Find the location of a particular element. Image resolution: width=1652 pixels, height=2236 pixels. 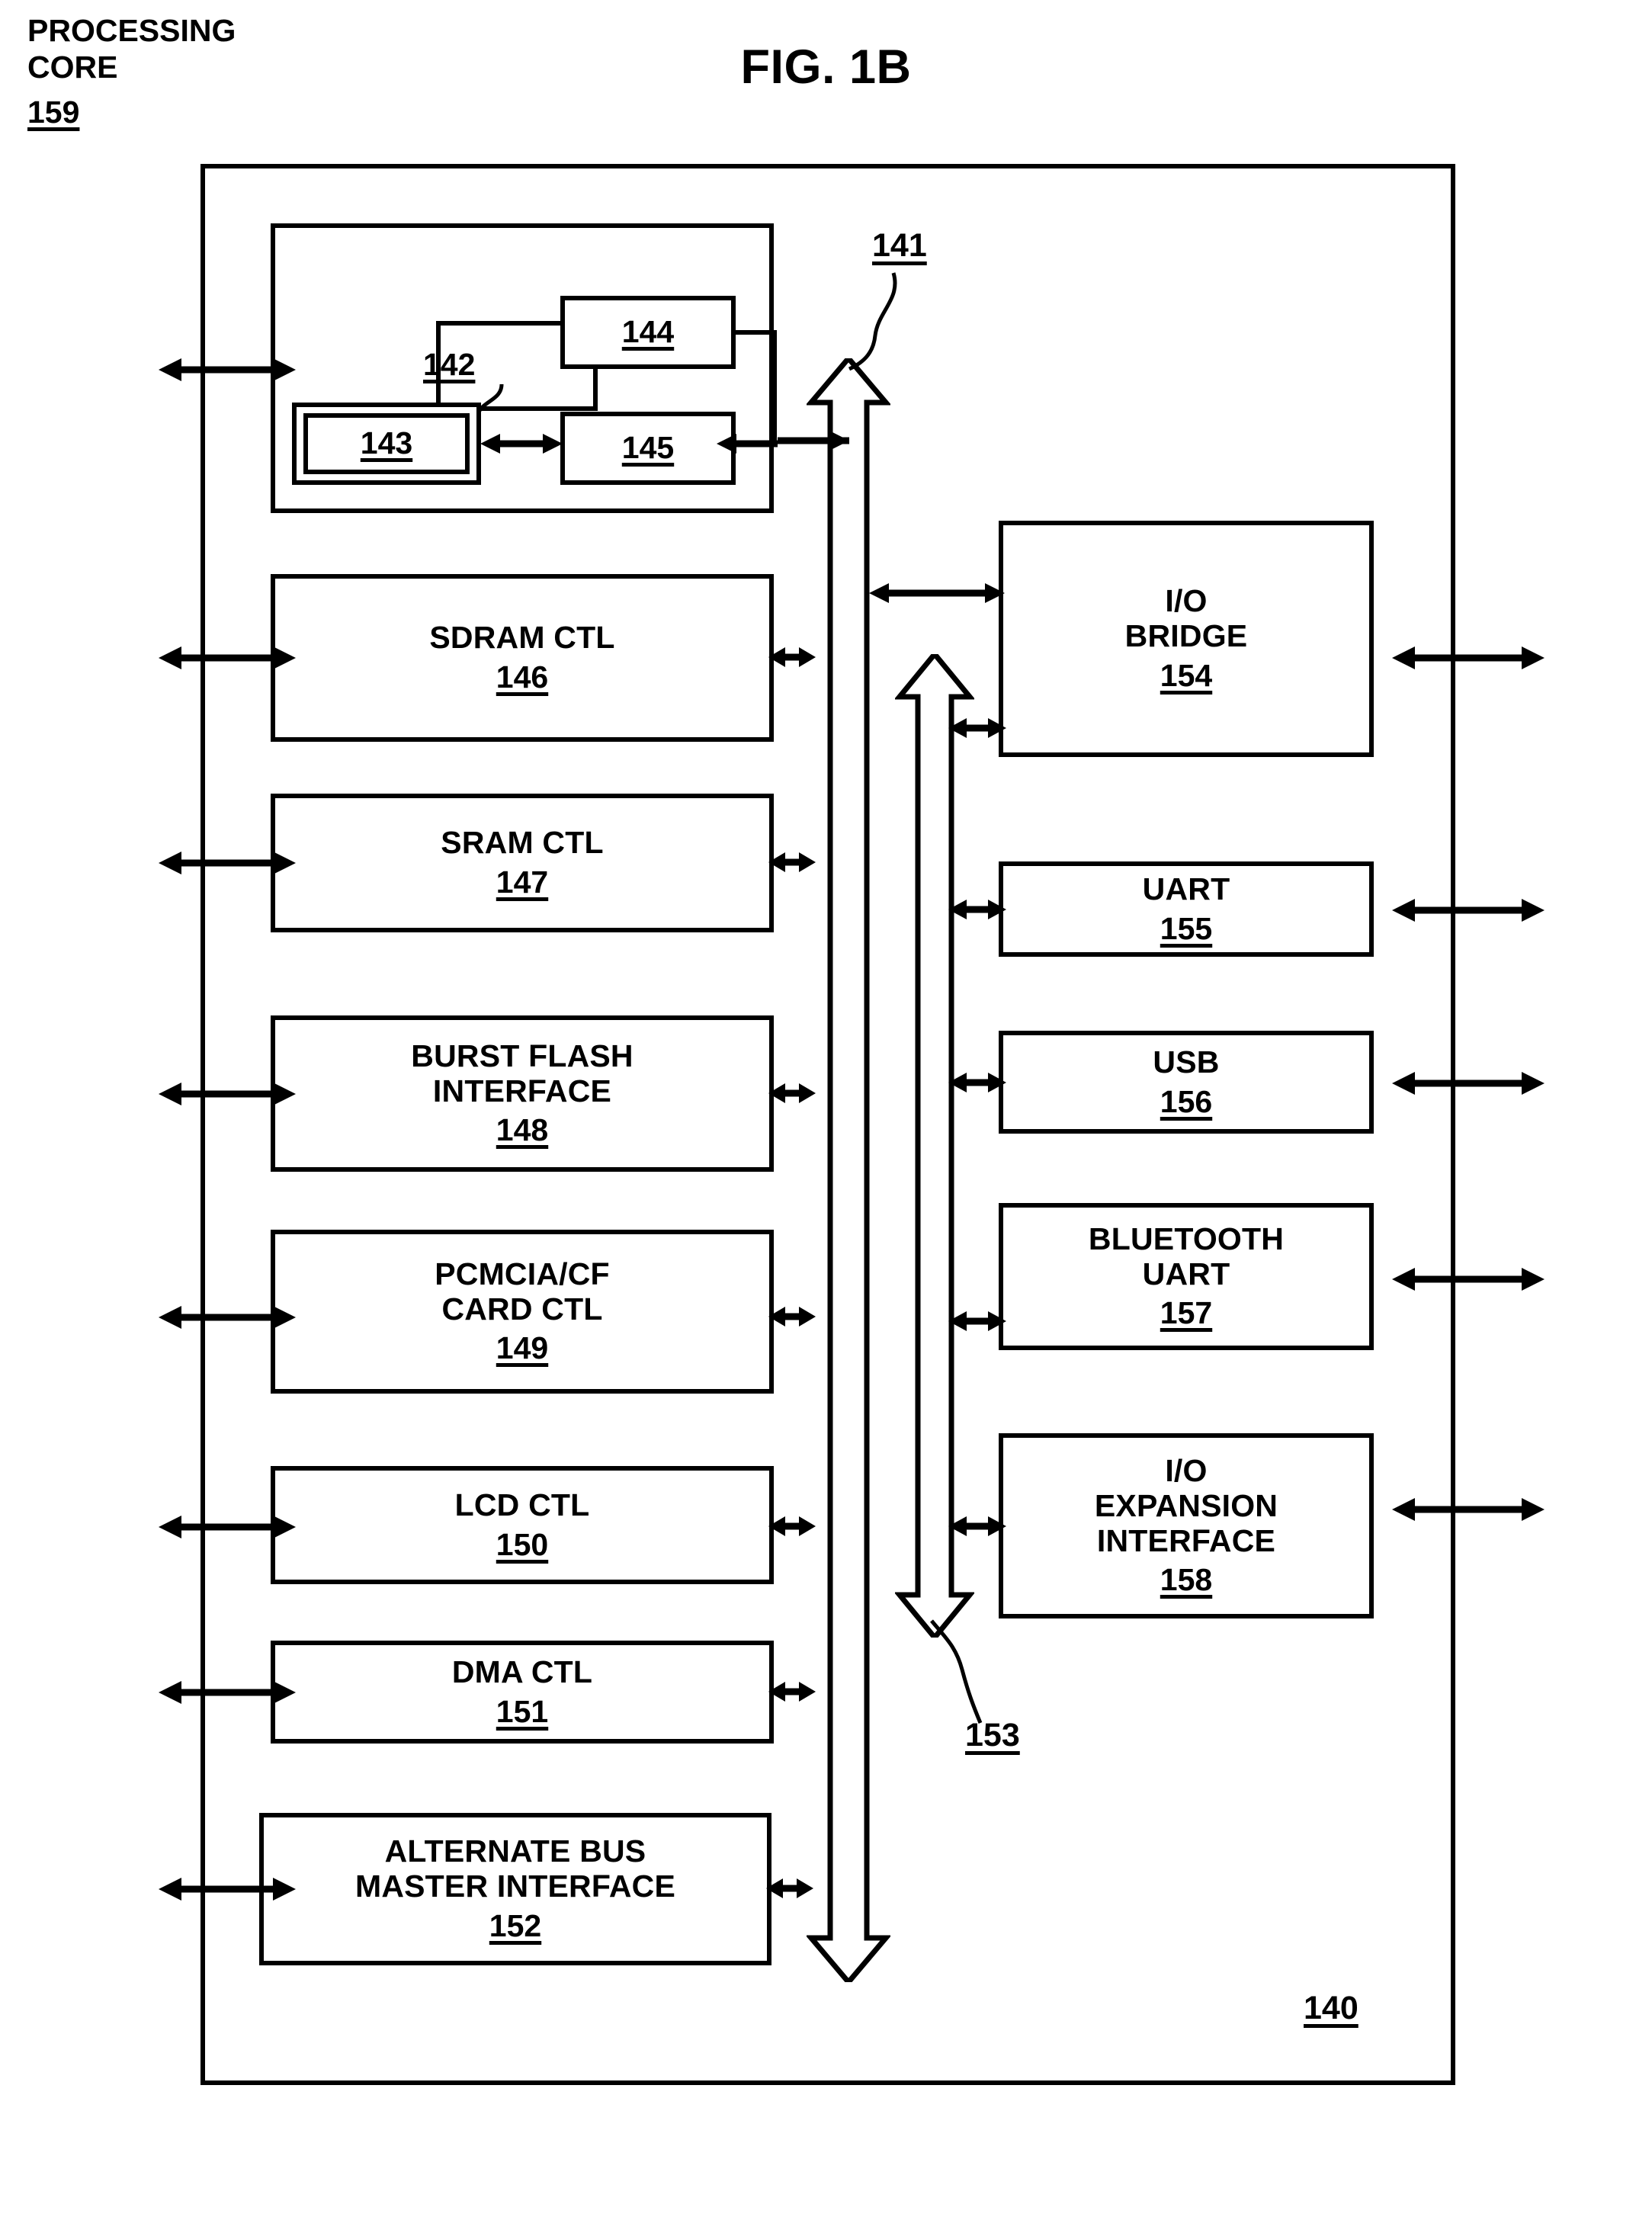

block-144: 144 is located at coordinates (648, 332).